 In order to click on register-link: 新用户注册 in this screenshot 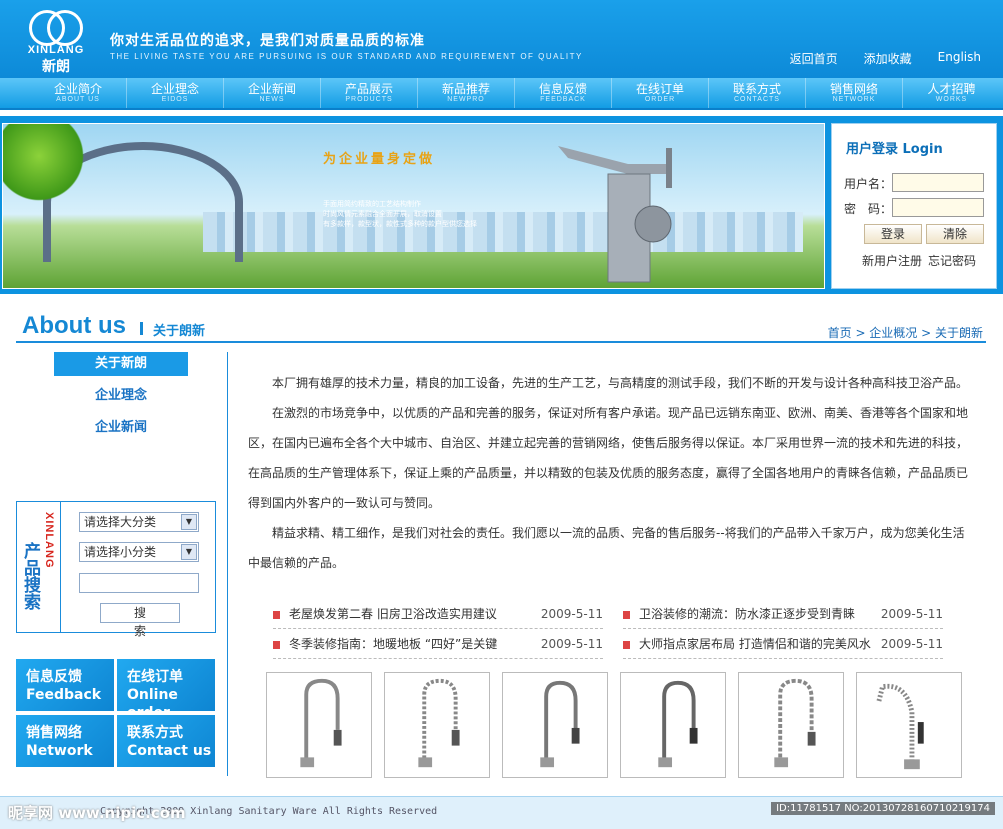, I will do `click(892, 260)`.